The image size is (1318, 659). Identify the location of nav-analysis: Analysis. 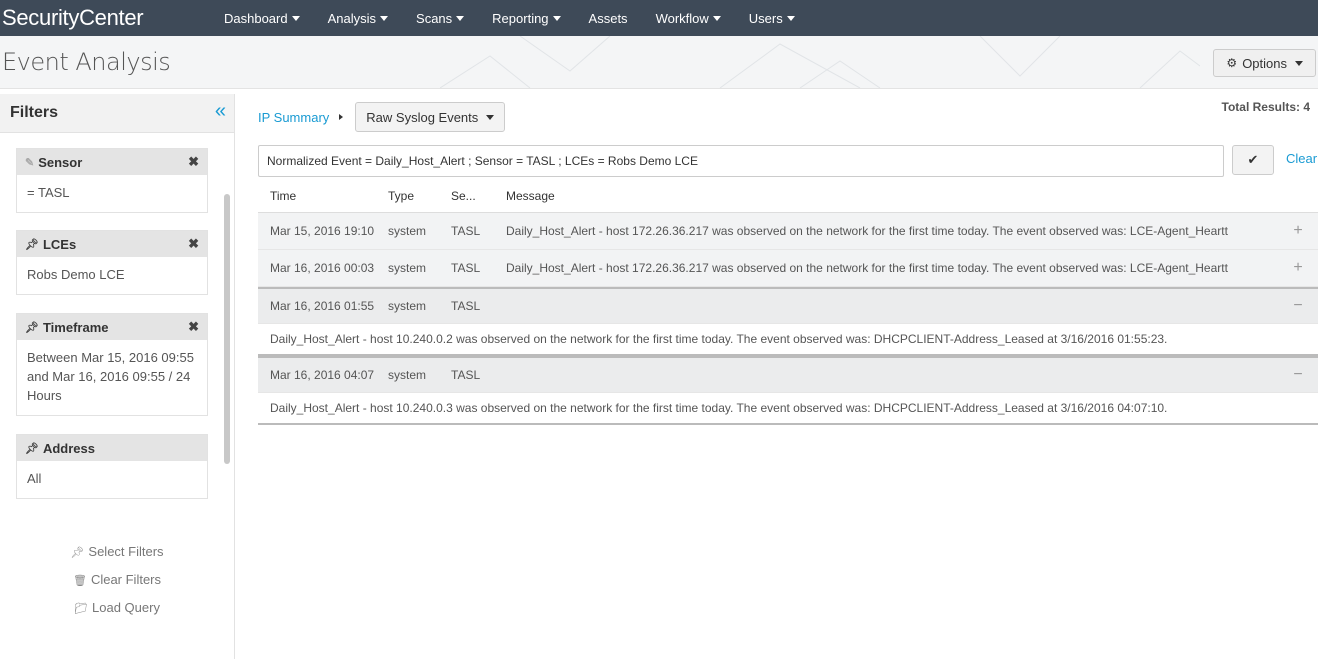
(358, 18).